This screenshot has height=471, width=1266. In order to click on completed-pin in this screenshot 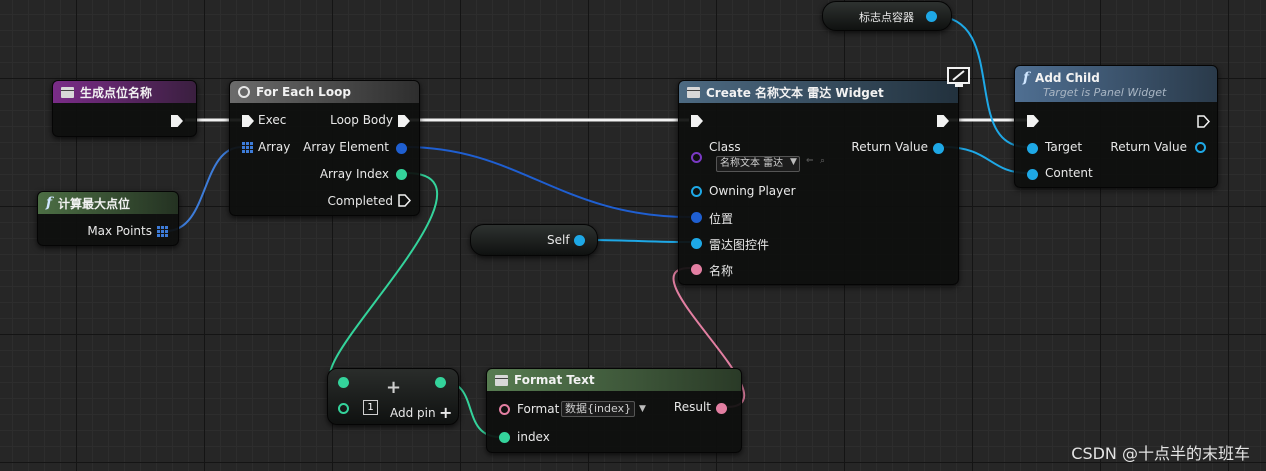, I will do `click(404, 200)`.